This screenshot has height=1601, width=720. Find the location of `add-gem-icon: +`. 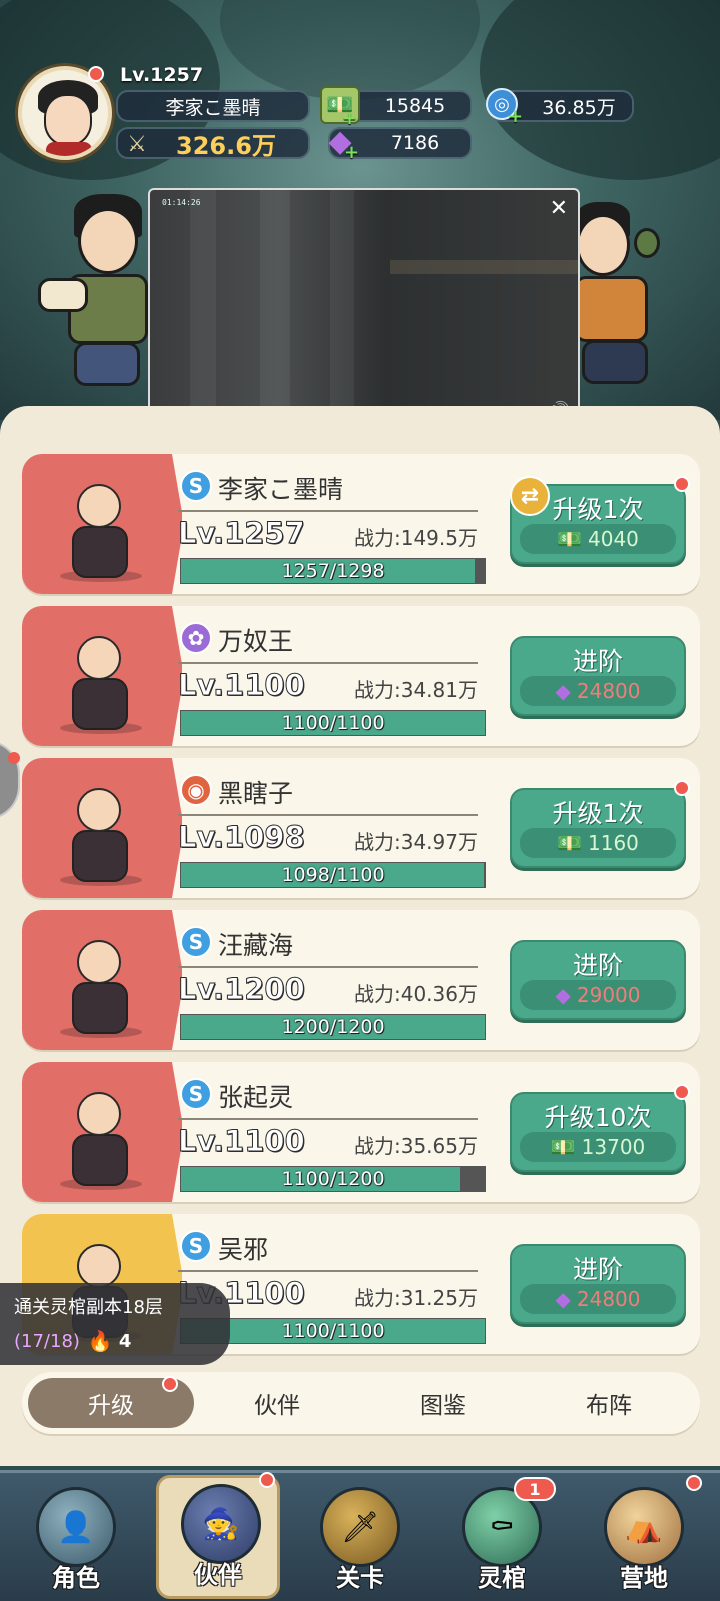

add-gem-icon: + is located at coordinates (351, 152).